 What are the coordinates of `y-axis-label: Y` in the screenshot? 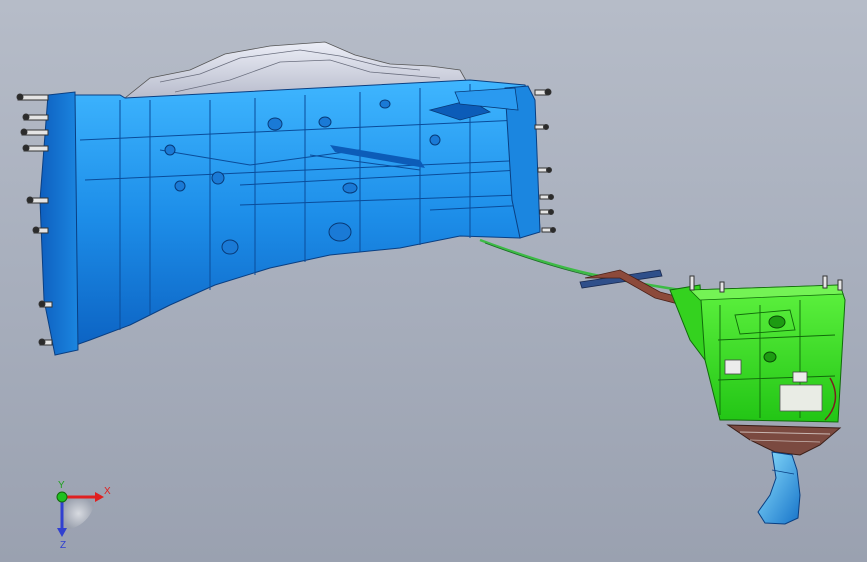 It's located at (61, 485).